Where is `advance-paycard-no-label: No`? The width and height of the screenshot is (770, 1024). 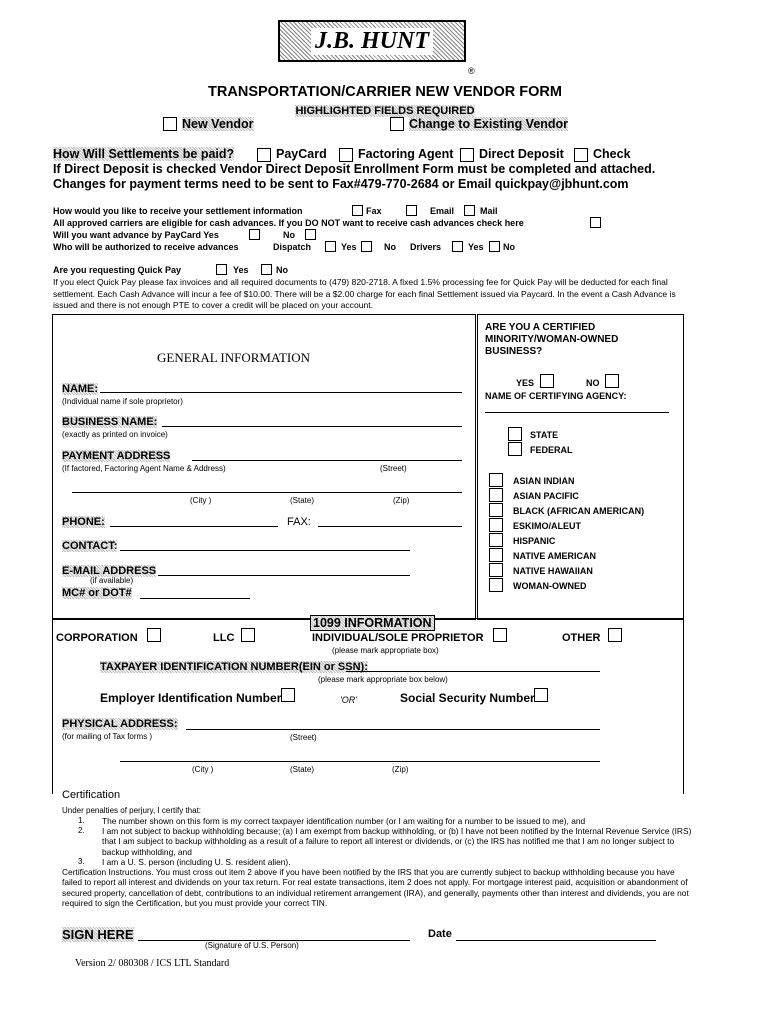 advance-paycard-no-label: No is located at coordinates (289, 235).